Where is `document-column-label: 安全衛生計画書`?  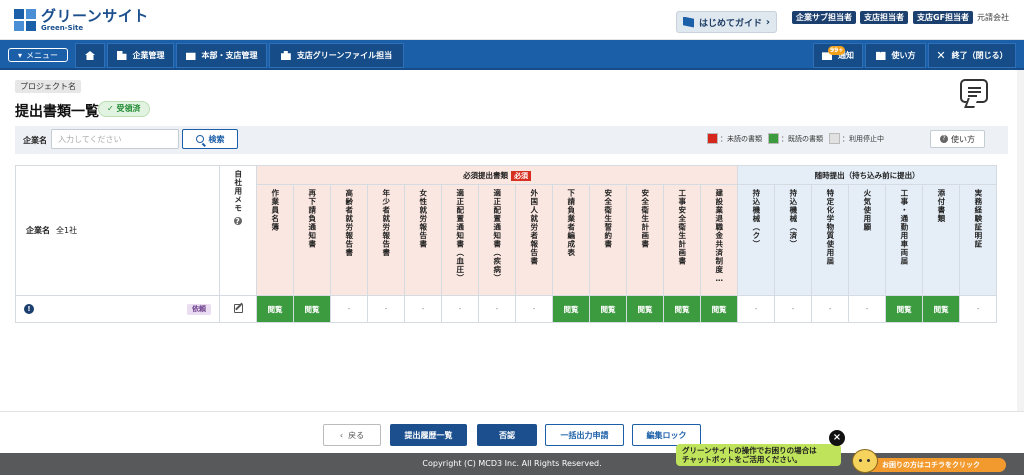
document-column-label: 安全衛生計画書 is located at coordinates (645, 219).